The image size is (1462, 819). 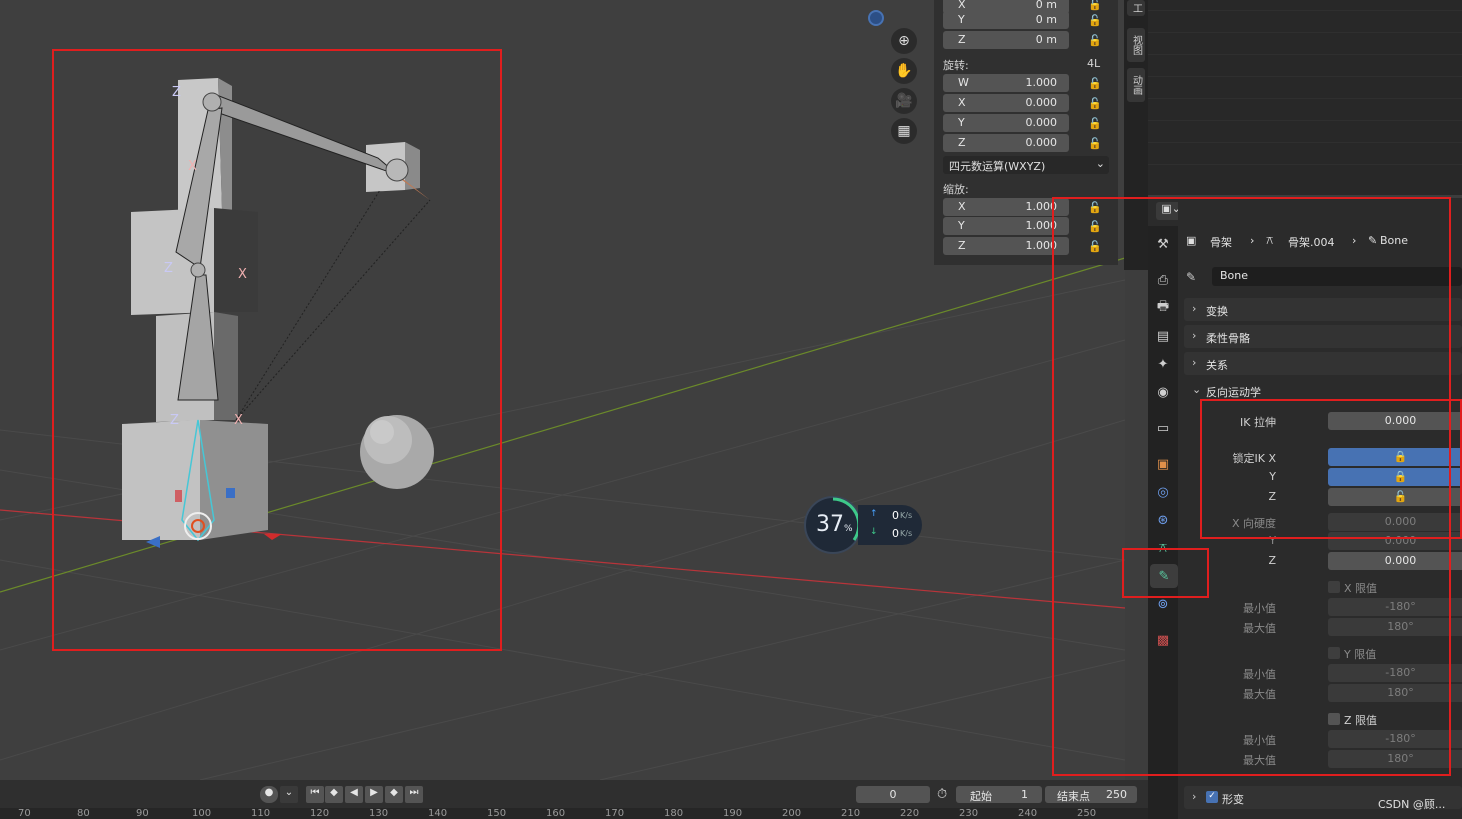 What do you see at coordinates (1163, 336) in the screenshot?
I see `view-layer-icon: ▤` at bounding box center [1163, 336].